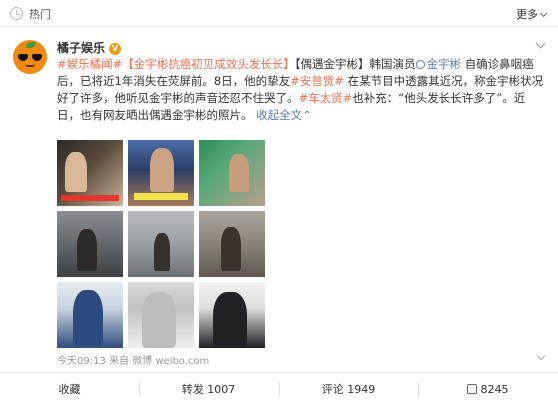  Describe the element at coordinates (332, 64) in the screenshot. I see `book-title: 【偶遇金宇彬】` at that location.